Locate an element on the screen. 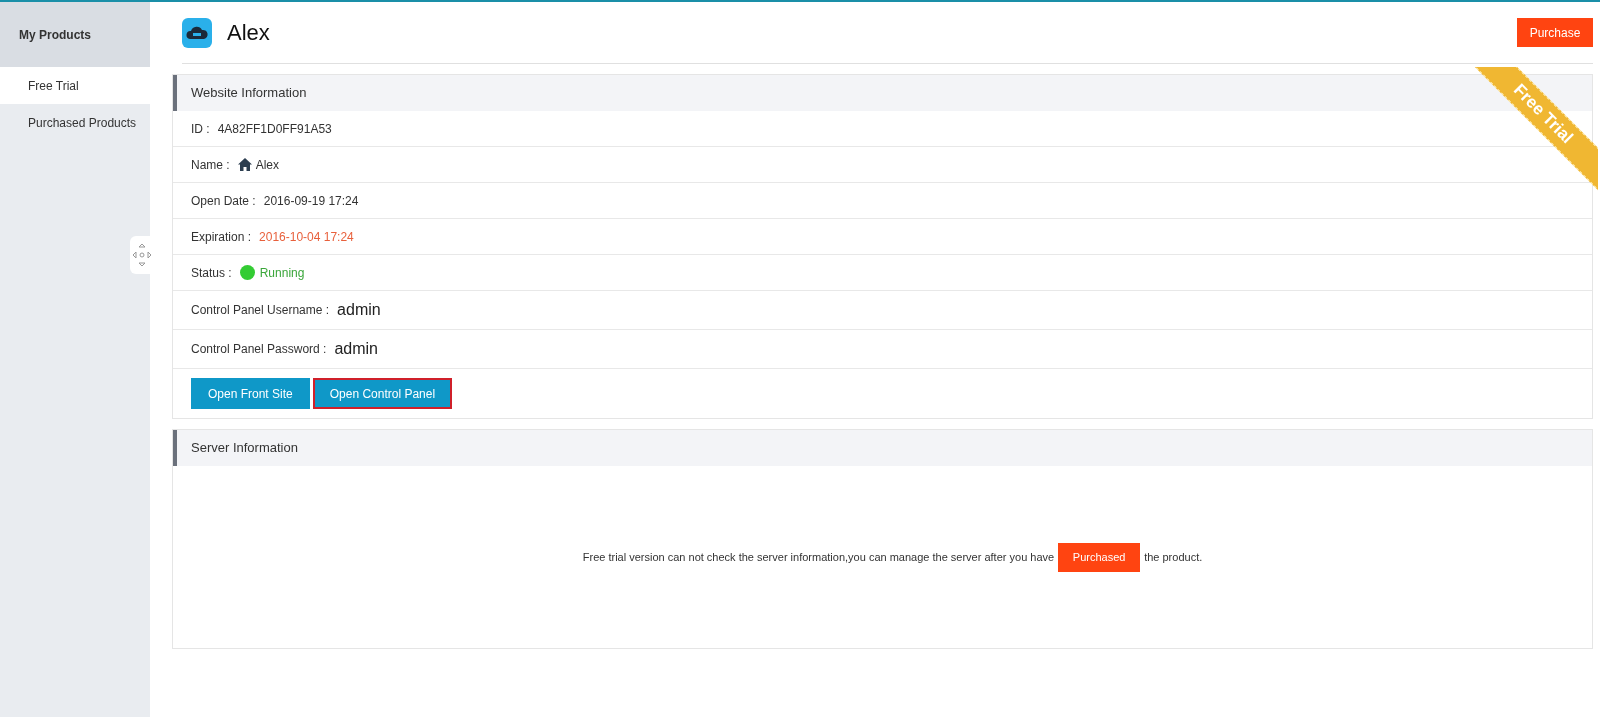 The width and height of the screenshot is (1600, 717). house-icon is located at coordinates (244, 164).